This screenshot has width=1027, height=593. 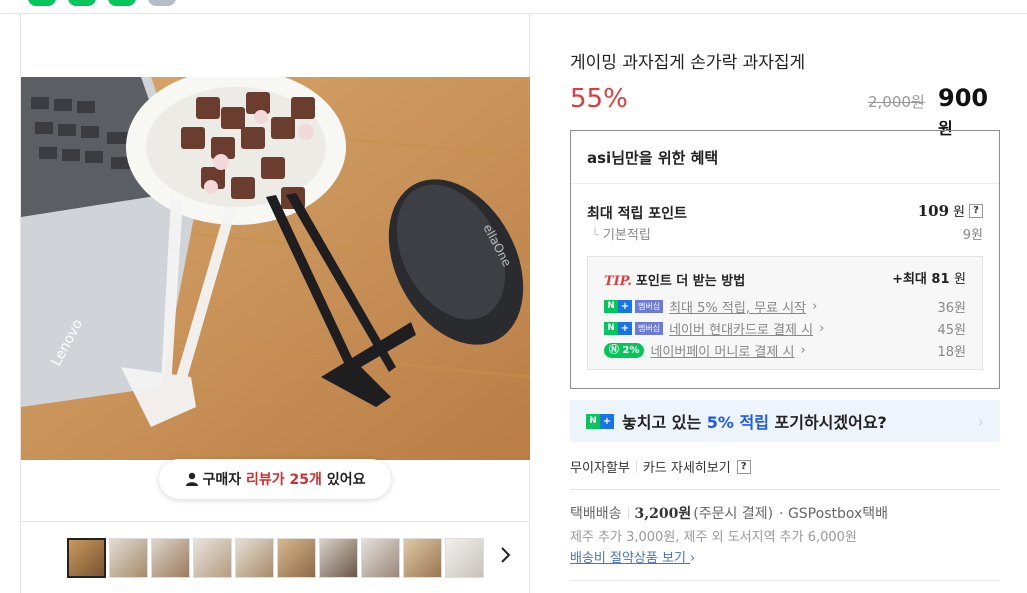 What do you see at coordinates (346, 480) in the screenshot?
I see `review-suffix: 있어요` at bounding box center [346, 480].